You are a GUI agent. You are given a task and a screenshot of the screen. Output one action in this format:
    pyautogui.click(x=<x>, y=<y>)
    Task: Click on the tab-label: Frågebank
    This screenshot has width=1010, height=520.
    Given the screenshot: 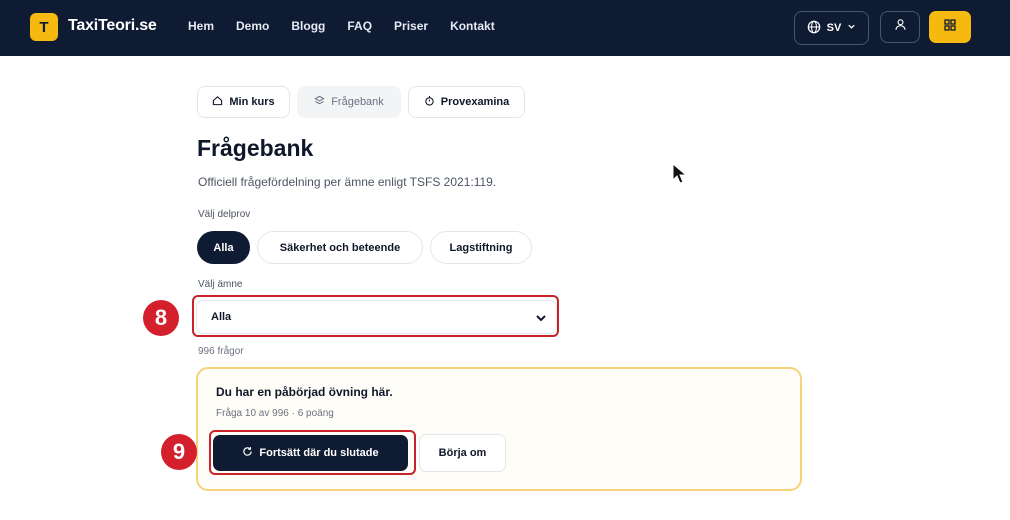 What is the action you would take?
    pyautogui.click(x=357, y=102)
    